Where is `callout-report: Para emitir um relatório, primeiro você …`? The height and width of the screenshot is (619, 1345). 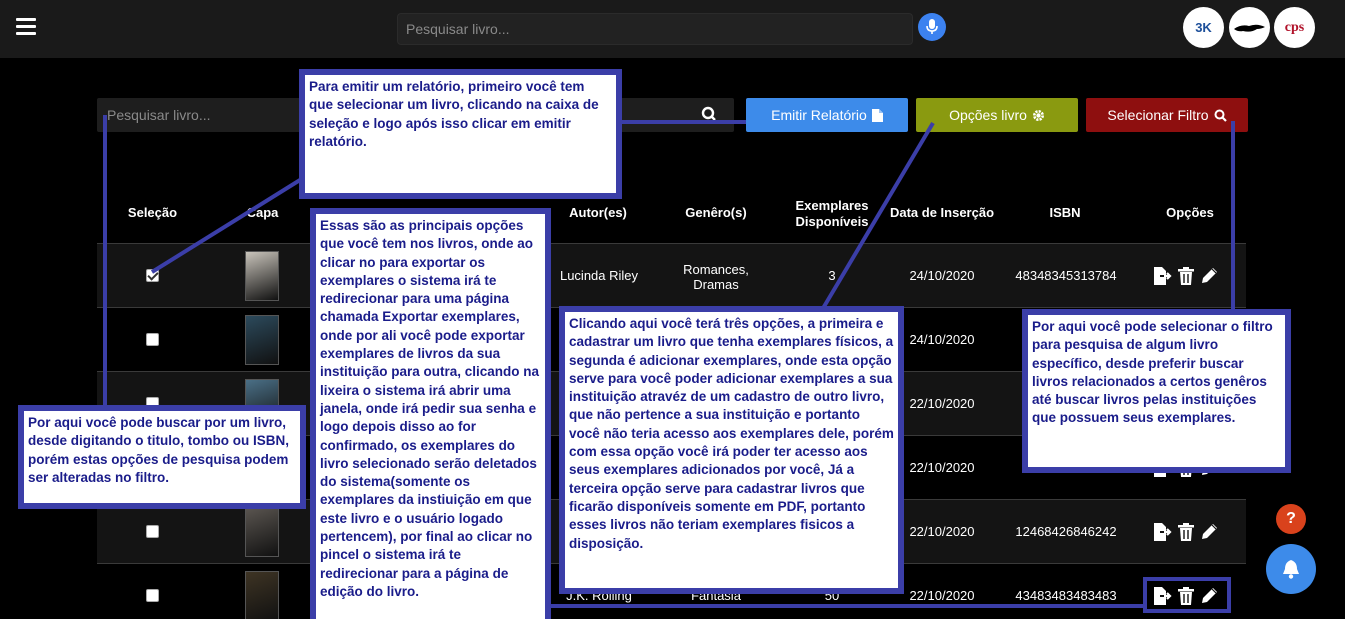 callout-report: Para emitir um relatório, primeiro você … is located at coordinates (460, 134).